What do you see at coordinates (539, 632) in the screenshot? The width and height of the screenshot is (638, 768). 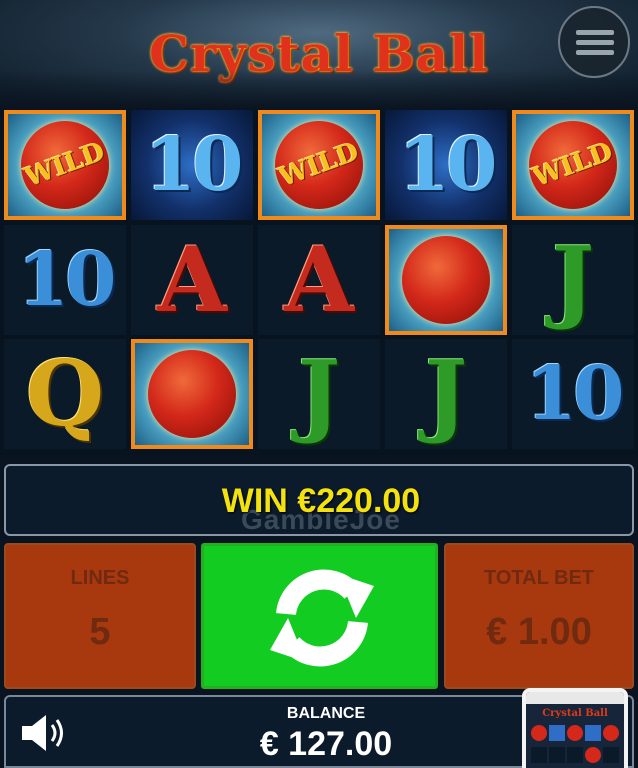 I see `total-bet-value: € 1.00` at bounding box center [539, 632].